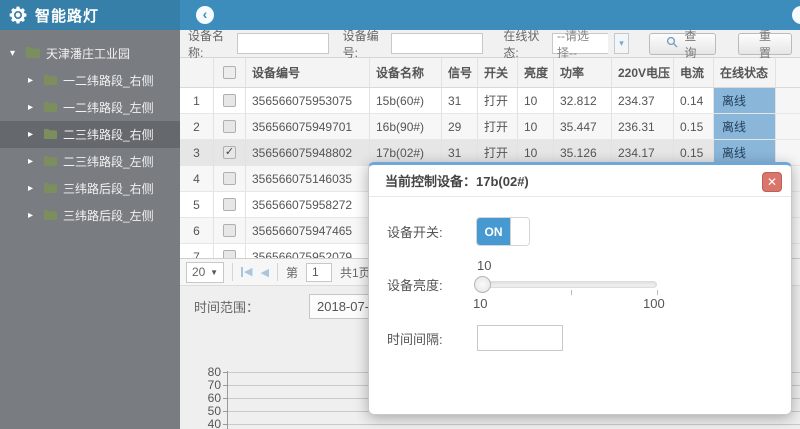  Describe the element at coordinates (108, 161) in the screenshot. I see `sidebar-item-label: 二三纬路段_左侧` at that location.